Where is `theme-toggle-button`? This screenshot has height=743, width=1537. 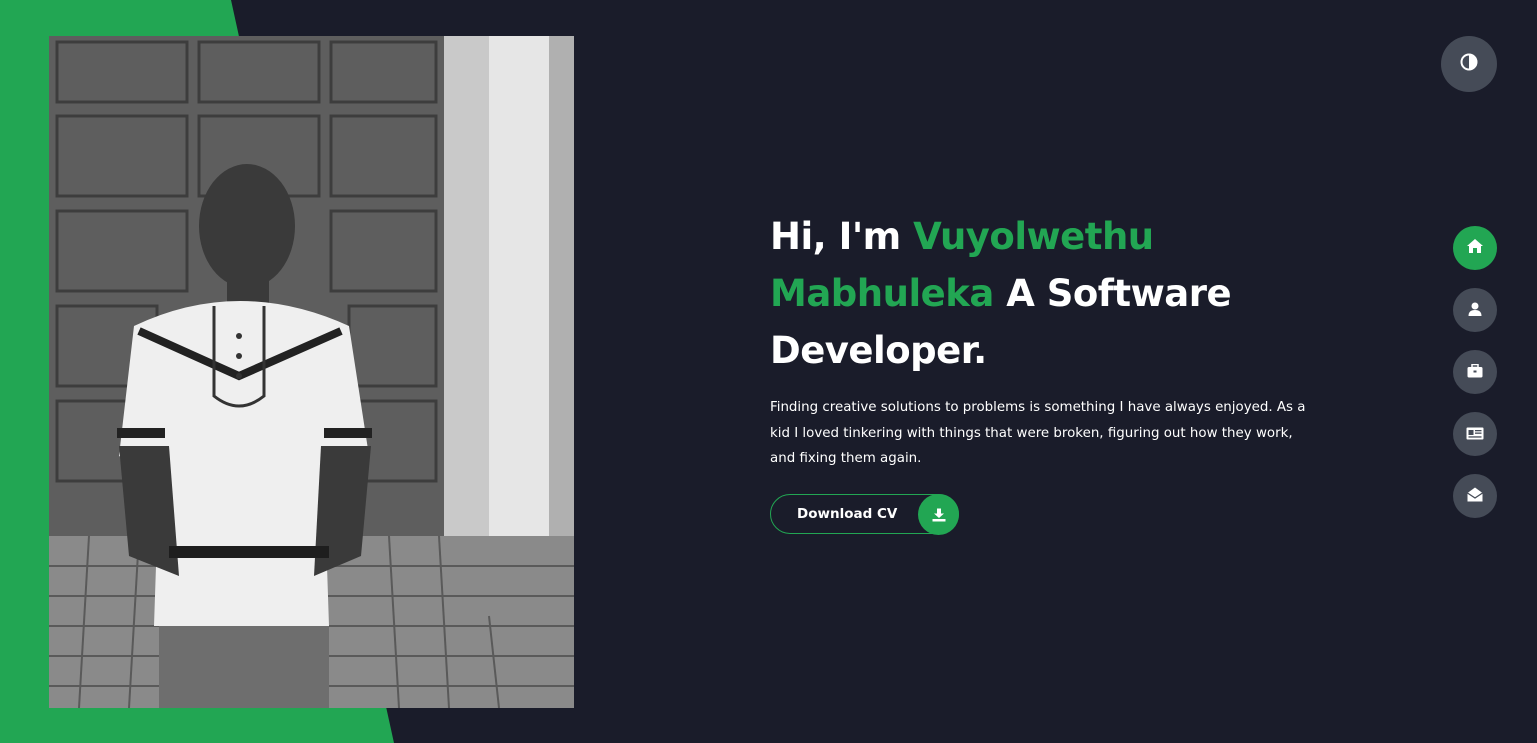 theme-toggle-button is located at coordinates (1469, 64).